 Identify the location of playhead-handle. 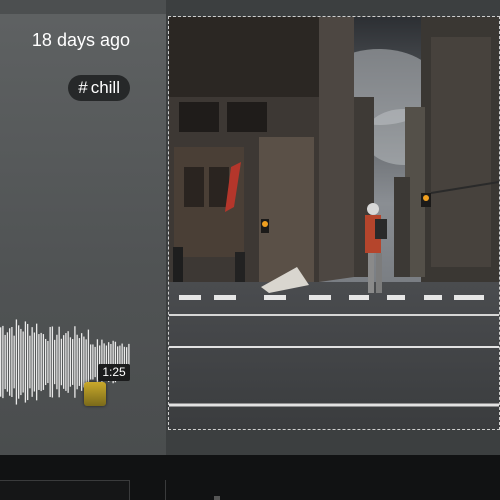
(95, 394).